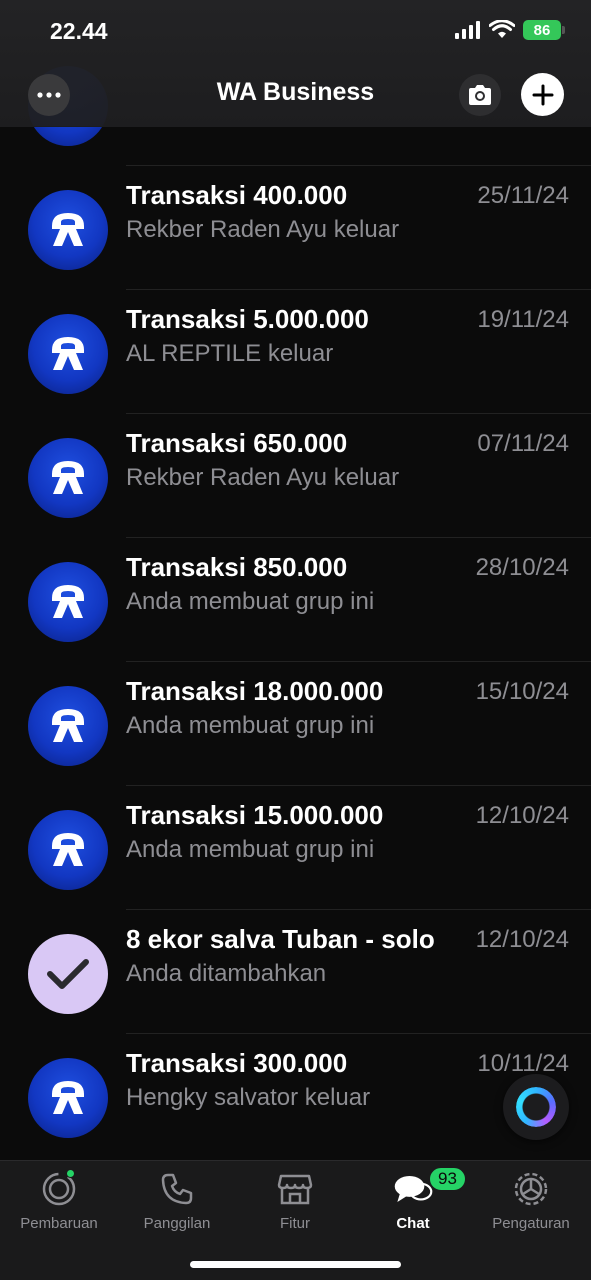 The image size is (591, 1280). Describe the element at coordinates (70, 1173) in the screenshot. I see `updates-dot` at that location.